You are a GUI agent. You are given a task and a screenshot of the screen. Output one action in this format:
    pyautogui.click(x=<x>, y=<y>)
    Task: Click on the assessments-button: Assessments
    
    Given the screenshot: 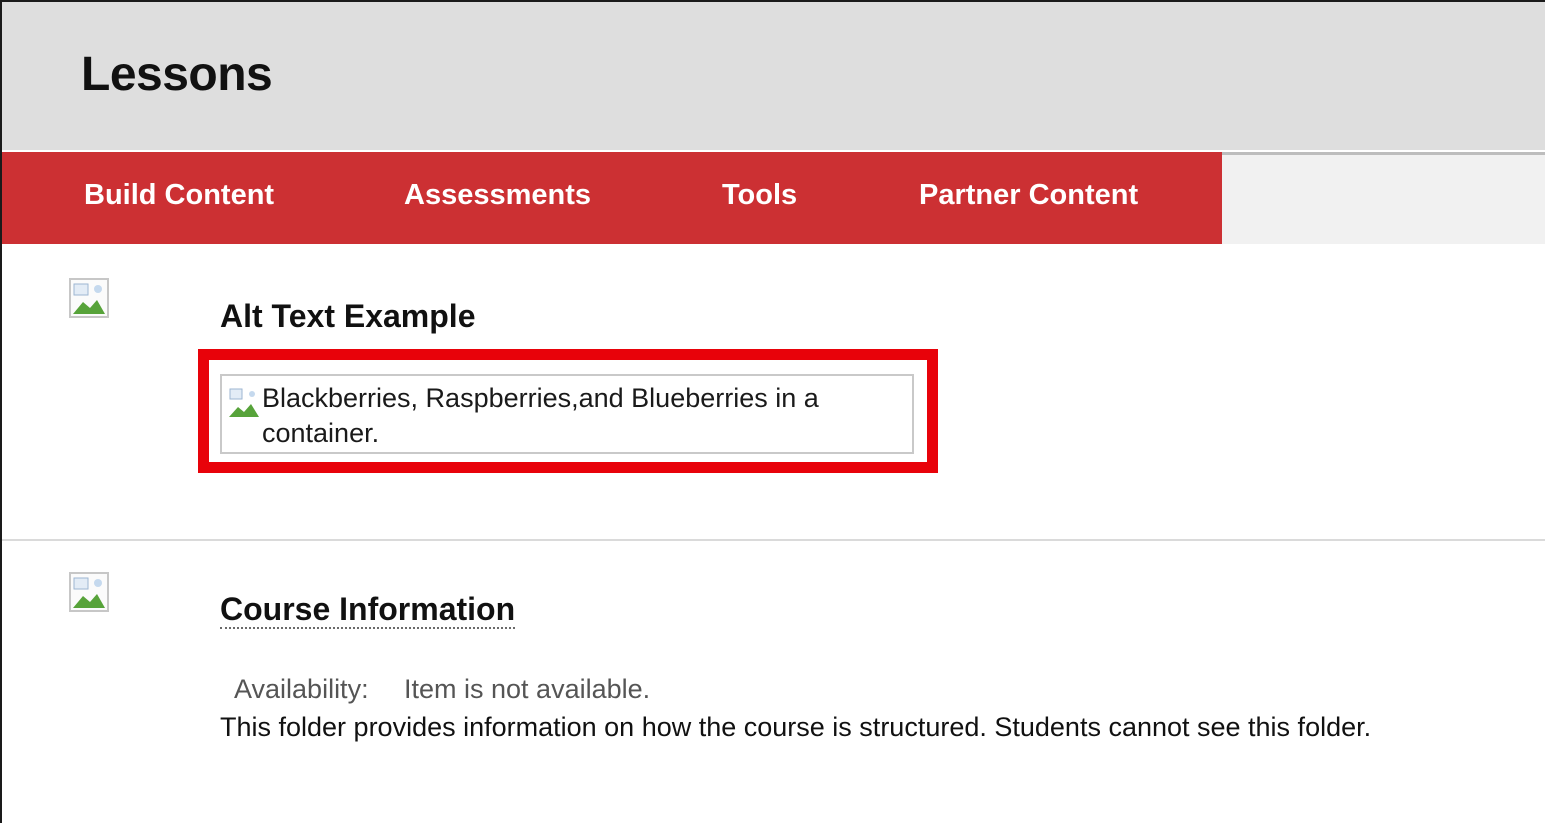 What is the action you would take?
    pyautogui.click(x=497, y=195)
    